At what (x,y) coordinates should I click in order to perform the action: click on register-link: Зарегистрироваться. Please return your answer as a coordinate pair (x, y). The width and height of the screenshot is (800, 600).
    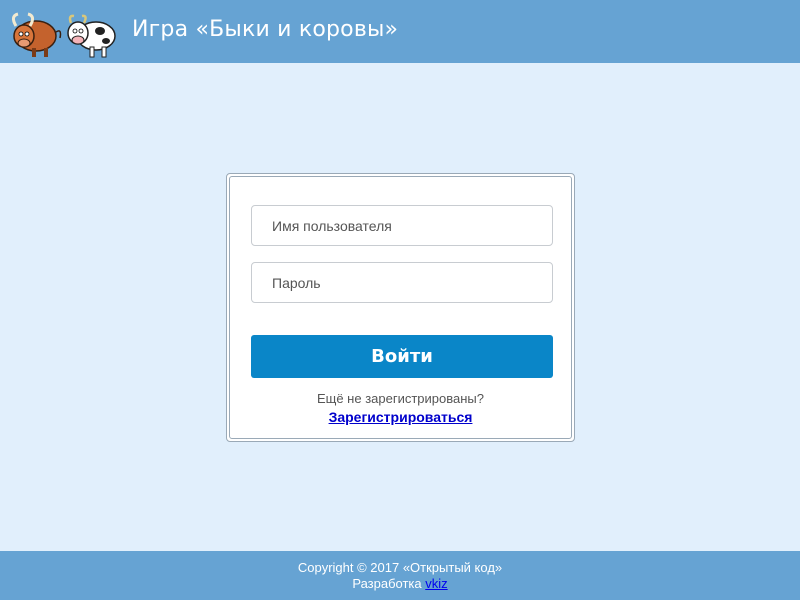
    Looking at the image, I should click on (401, 417).